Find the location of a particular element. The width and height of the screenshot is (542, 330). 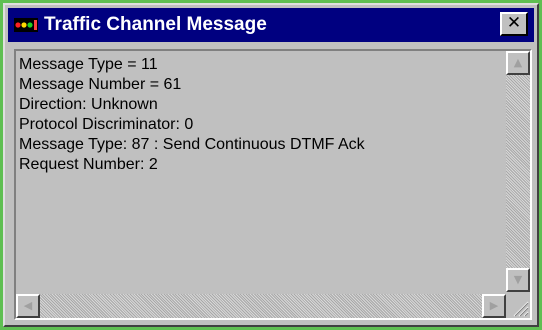

message-line: Message Number = 61 is located at coordinates (100, 84).